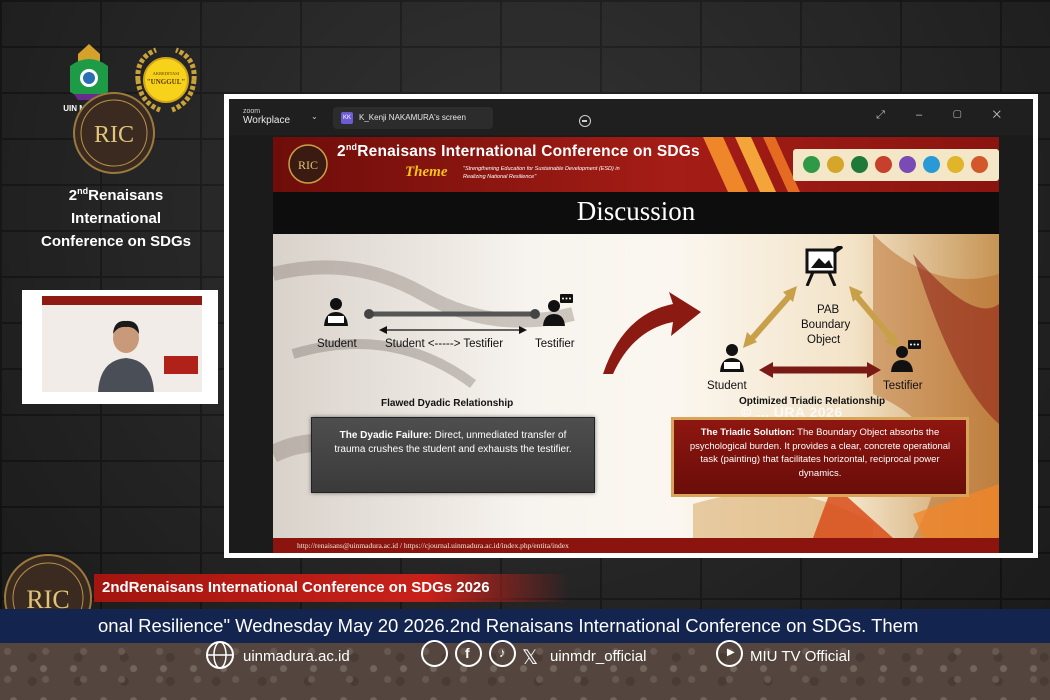 This screenshot has height=700, width=1050. I want to click on right-testifier-label: Testifier, so click(903, 386).